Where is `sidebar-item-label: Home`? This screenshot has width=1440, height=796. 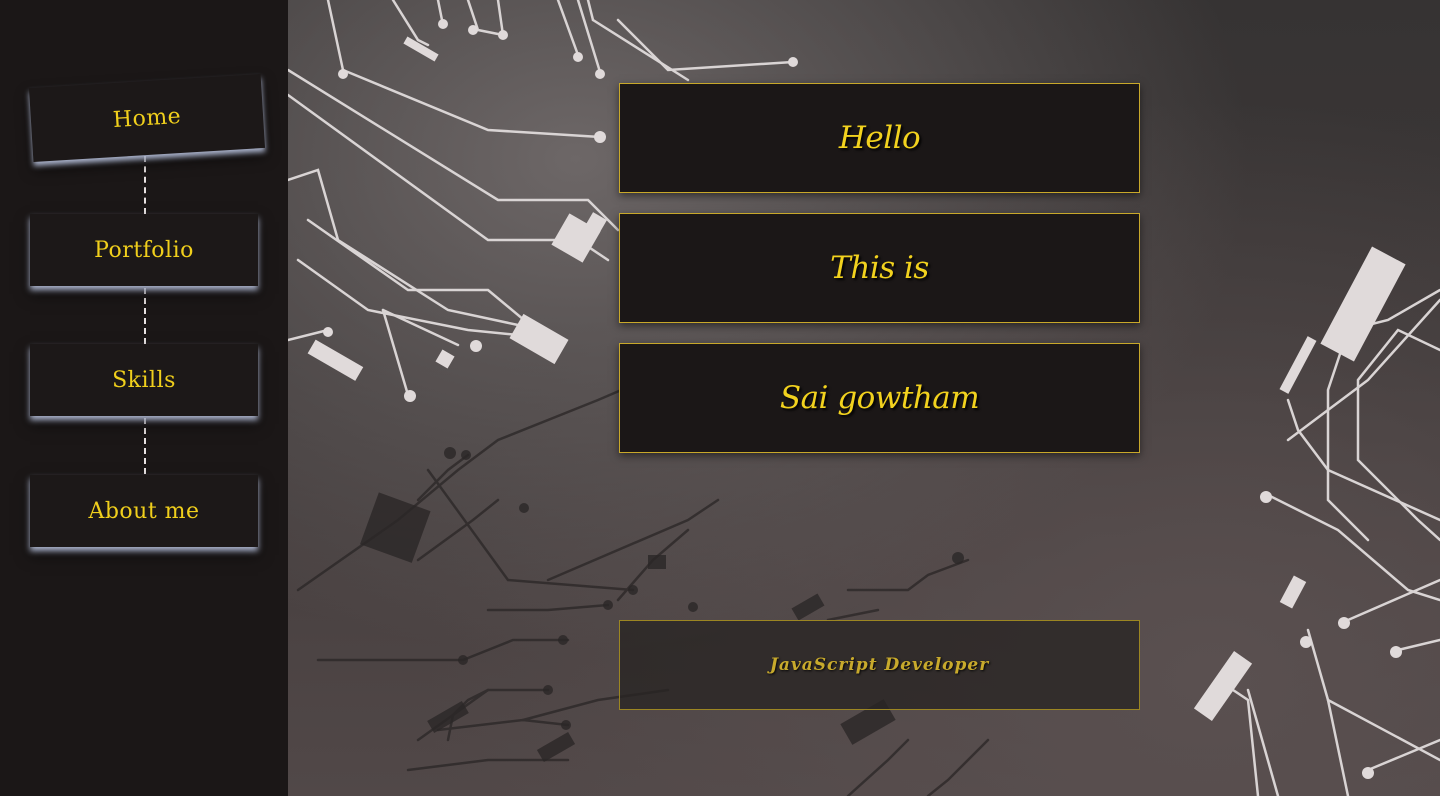
sidebar-item-label: Home is located at coordinates (147, 118).